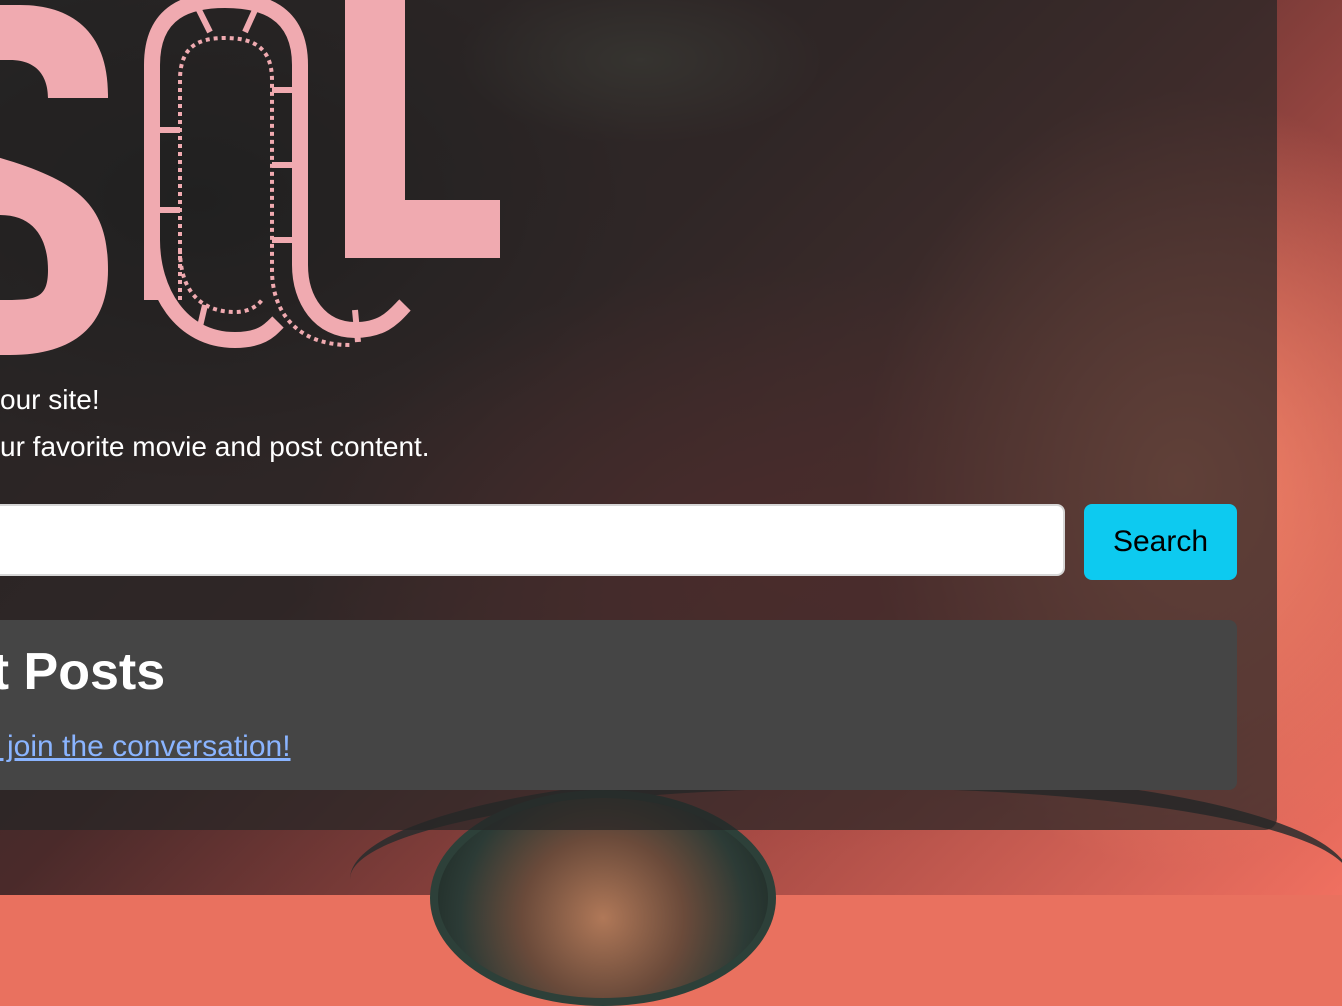  Describe the element at coordinates (83, 672) in the screenshot. I see `recent-posts-title: nt Posts` at that location.